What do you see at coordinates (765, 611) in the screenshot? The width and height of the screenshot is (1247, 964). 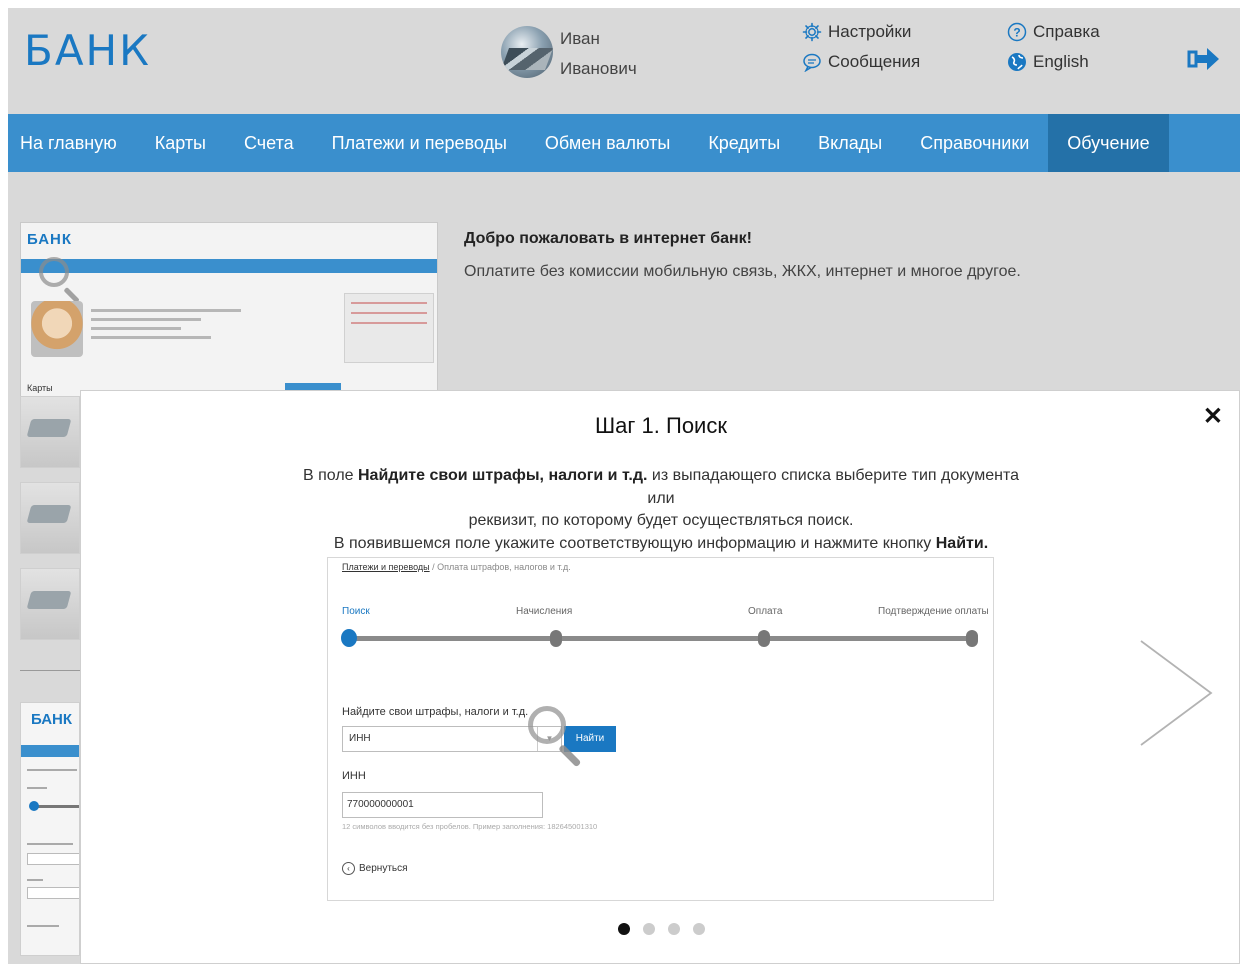 I see `step-label-payment: Оплата` at bounding box center [765, 611].